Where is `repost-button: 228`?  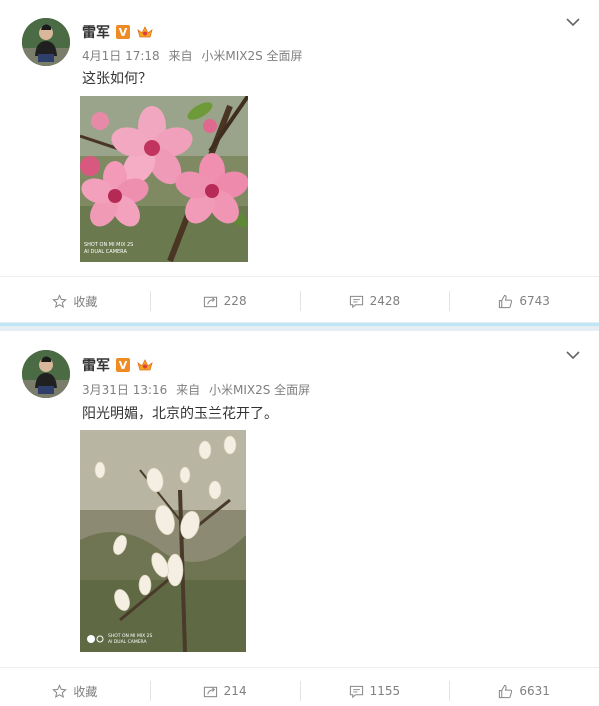 repost-button: 228 is located at coordinates (224, 301).